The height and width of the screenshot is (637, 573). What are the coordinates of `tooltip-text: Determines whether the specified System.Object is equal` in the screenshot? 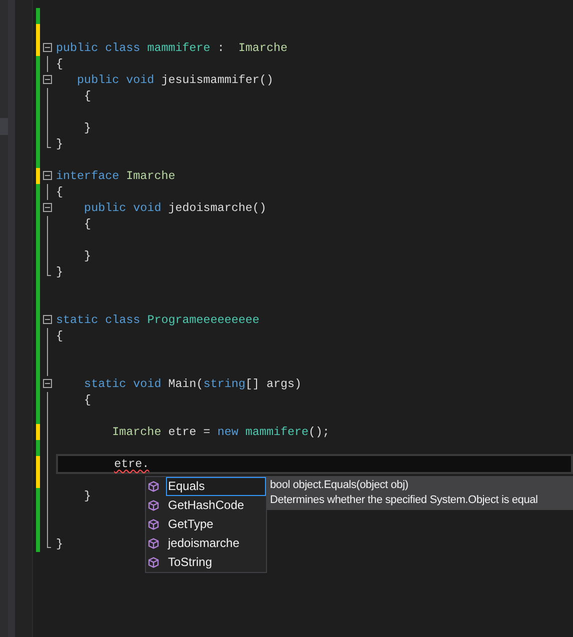 It's located at (404, 500).